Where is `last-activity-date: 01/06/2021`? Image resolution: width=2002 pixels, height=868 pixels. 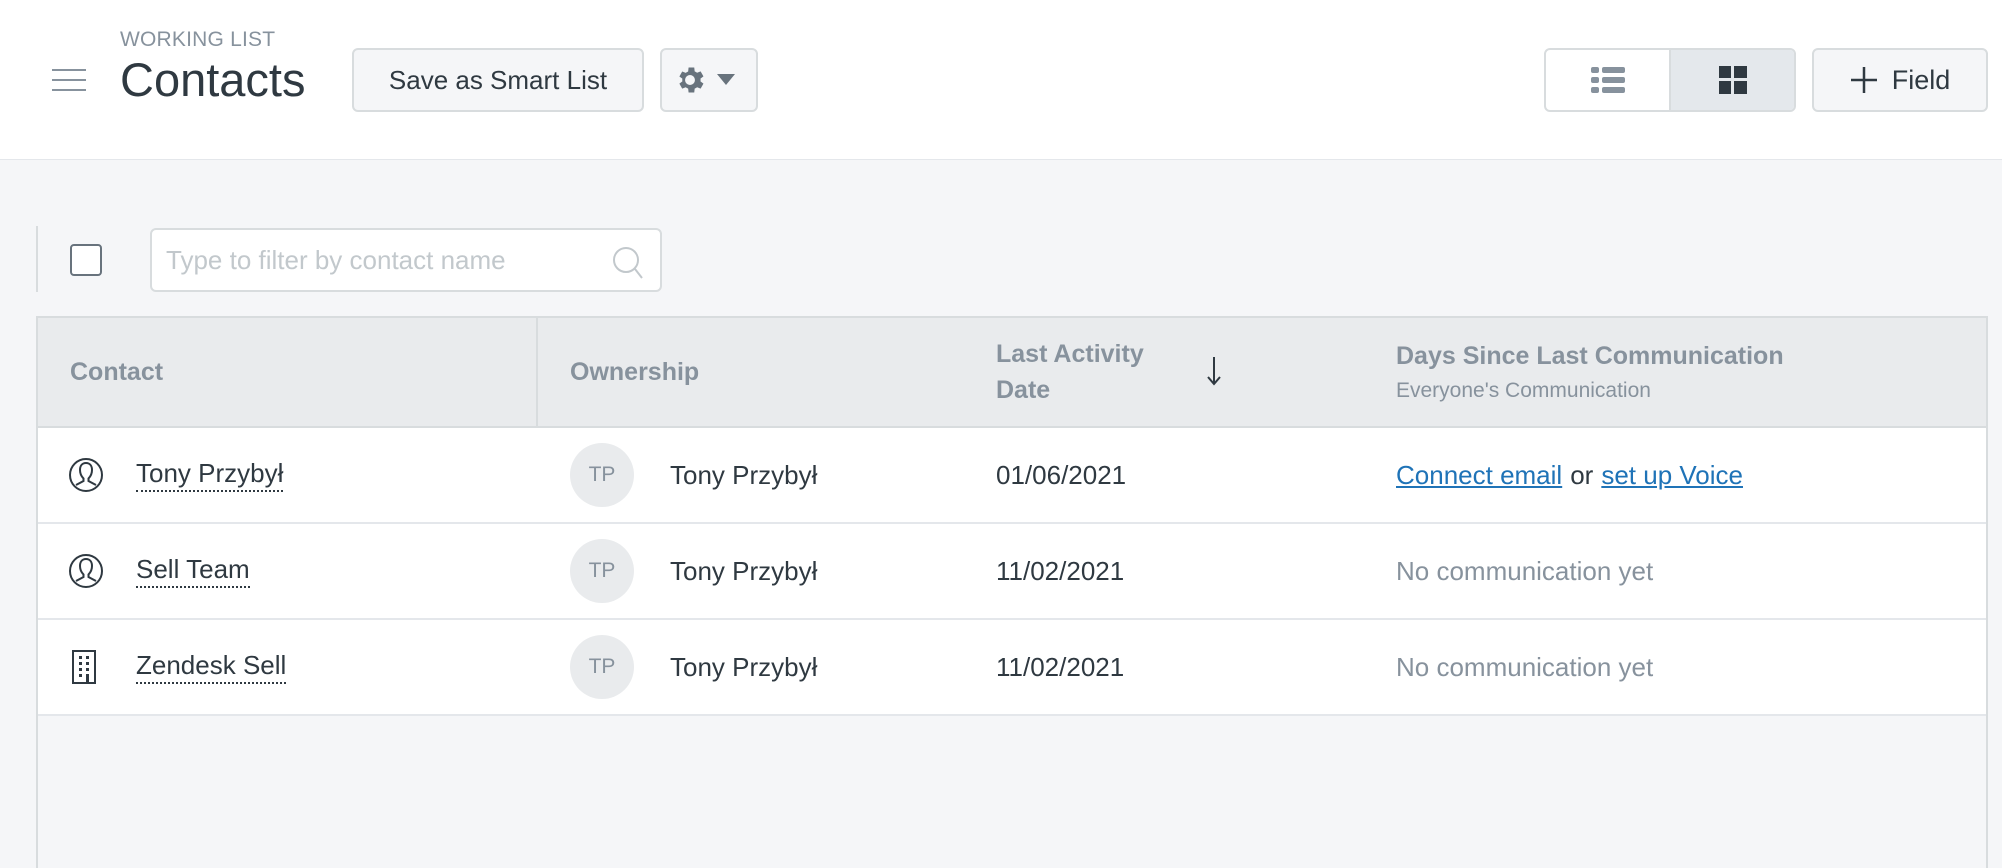 last-activity-date: 01/06/2021 is located at coordinates (1061, 474).